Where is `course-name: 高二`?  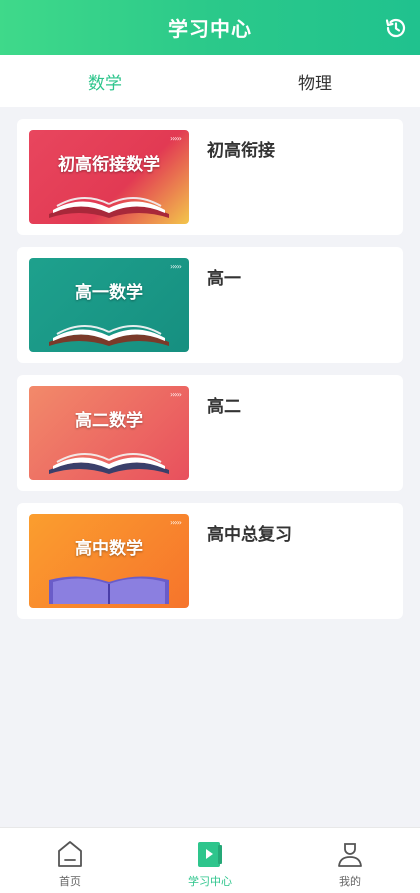 course-name: 高二 is located at coordinates (224, 407).